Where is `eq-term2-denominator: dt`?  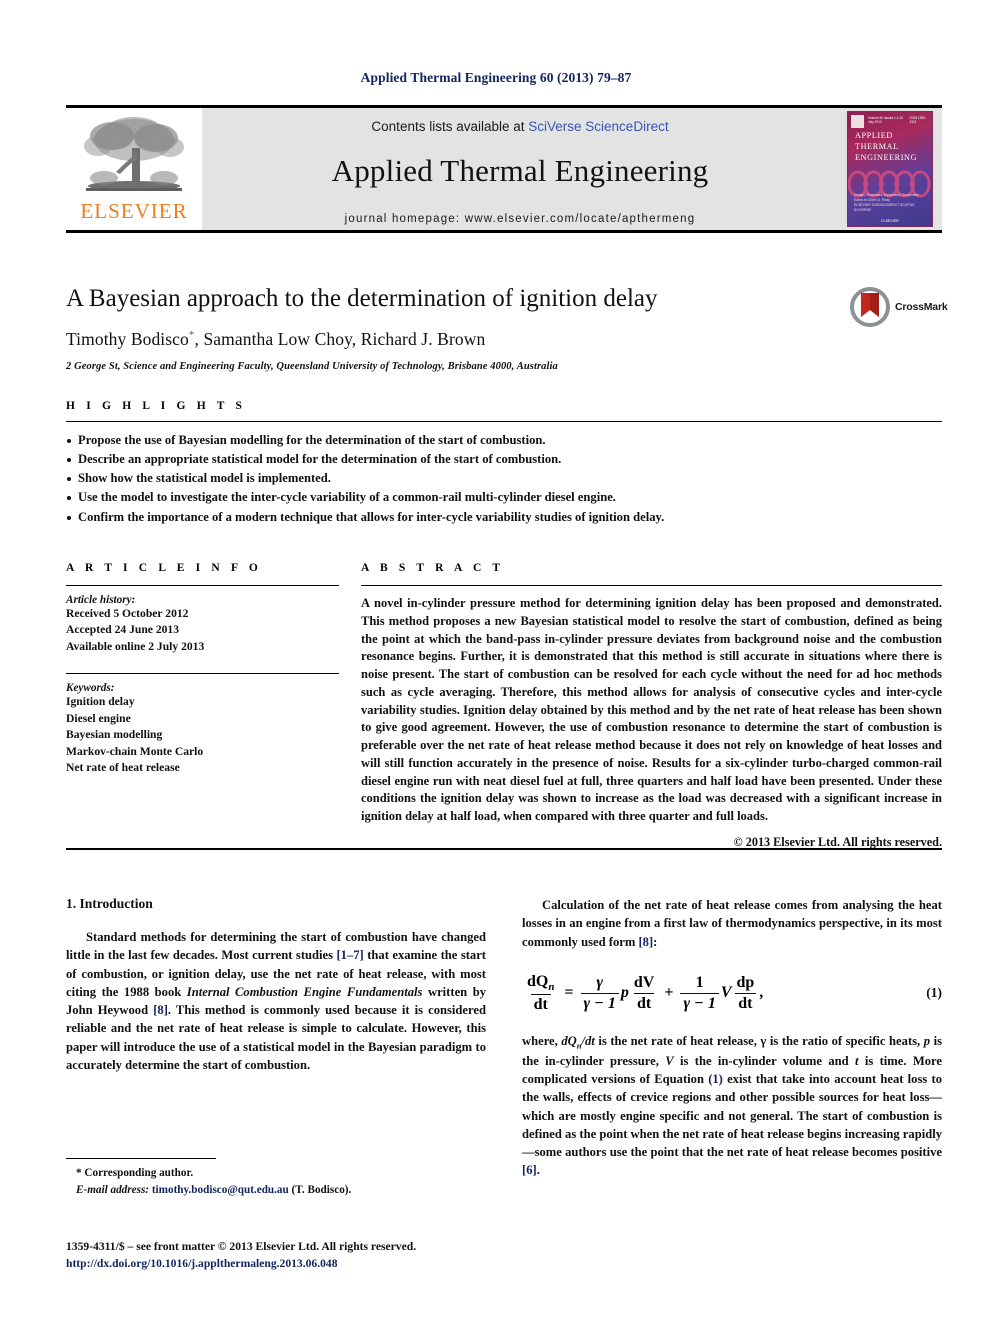
eq-term2-denominator: dt is located at coordinates (644, 1002).